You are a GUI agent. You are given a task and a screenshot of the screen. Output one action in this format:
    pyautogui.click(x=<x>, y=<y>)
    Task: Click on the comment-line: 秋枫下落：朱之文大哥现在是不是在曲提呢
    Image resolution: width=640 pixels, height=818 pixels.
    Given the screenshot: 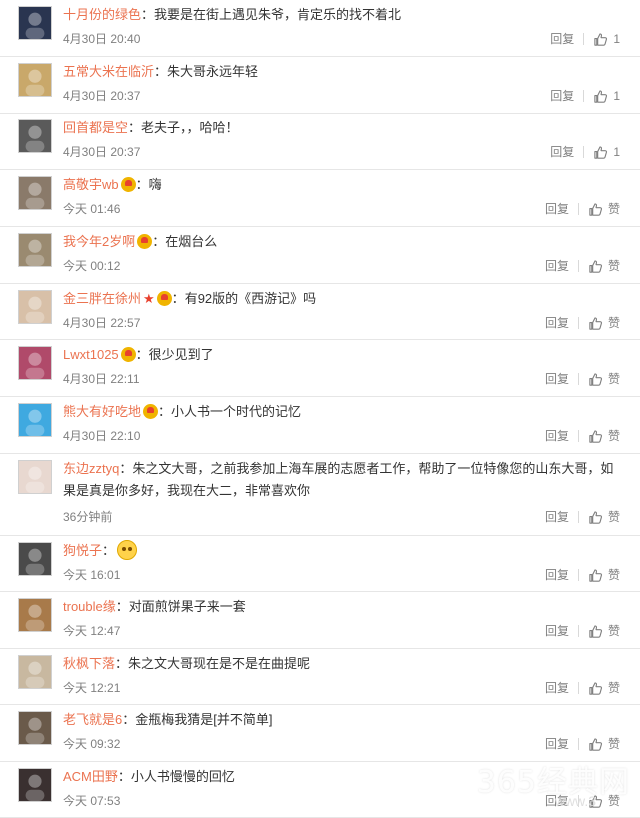 What is the action you would take?
    pyautogui.click(x=341, y=664)
    